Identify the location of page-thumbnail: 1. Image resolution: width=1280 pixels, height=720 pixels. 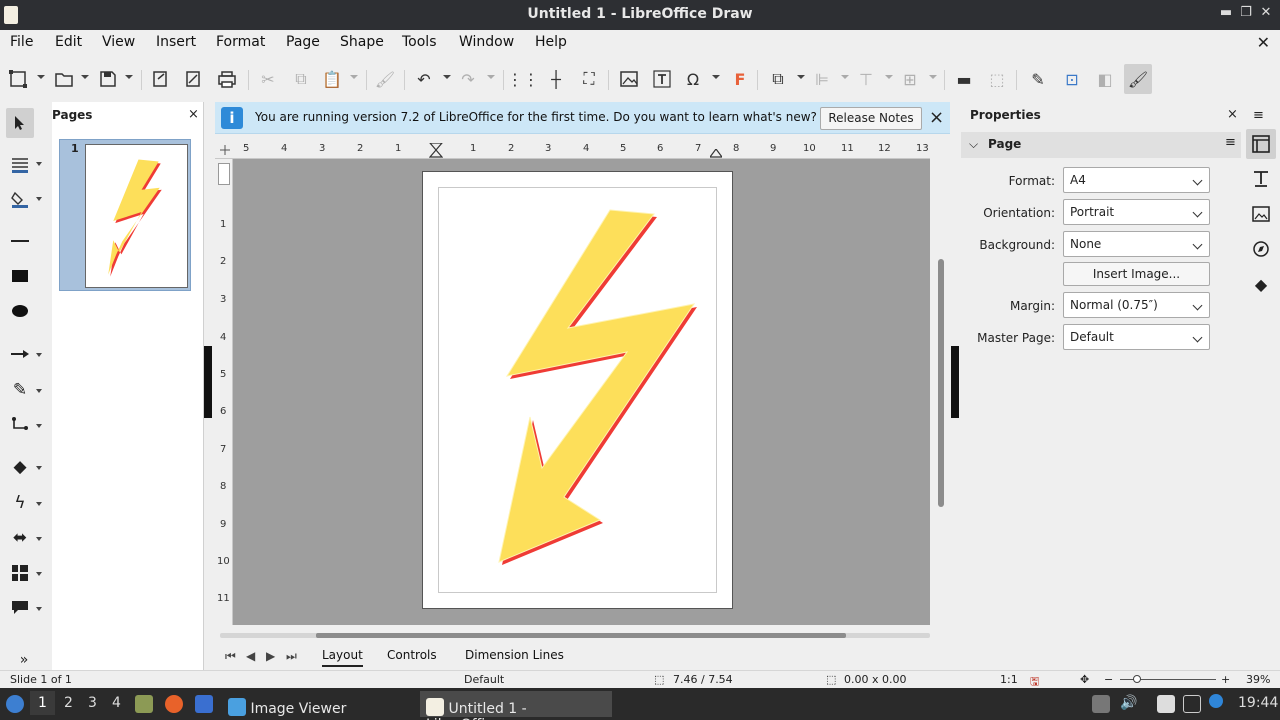
(125, 215).